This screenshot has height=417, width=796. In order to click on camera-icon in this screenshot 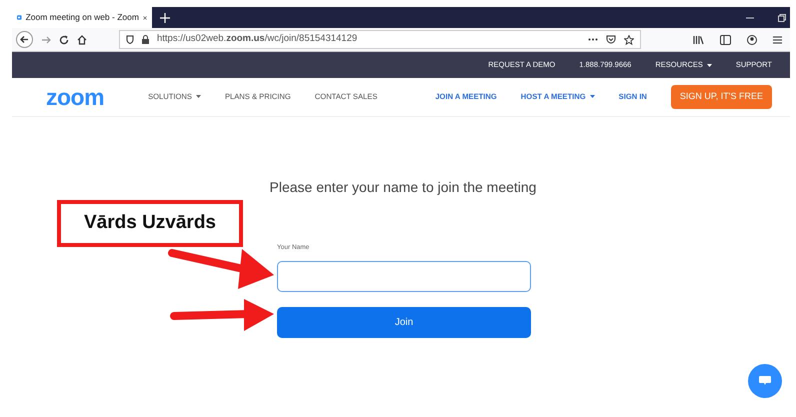, I will do `click(19, 17)`.